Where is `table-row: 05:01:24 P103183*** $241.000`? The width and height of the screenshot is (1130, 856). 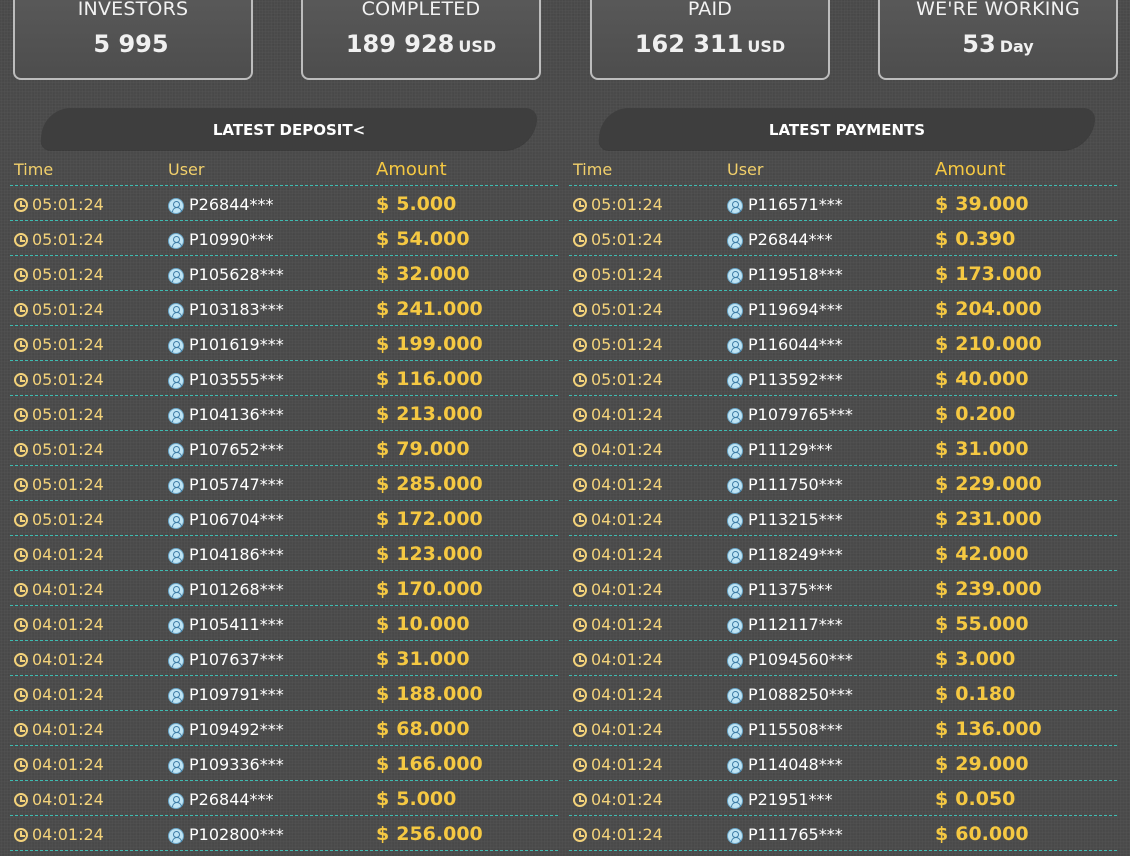 table-row: 05:01:24 P103183*** $241.000 is located at coordinates (284, 308).